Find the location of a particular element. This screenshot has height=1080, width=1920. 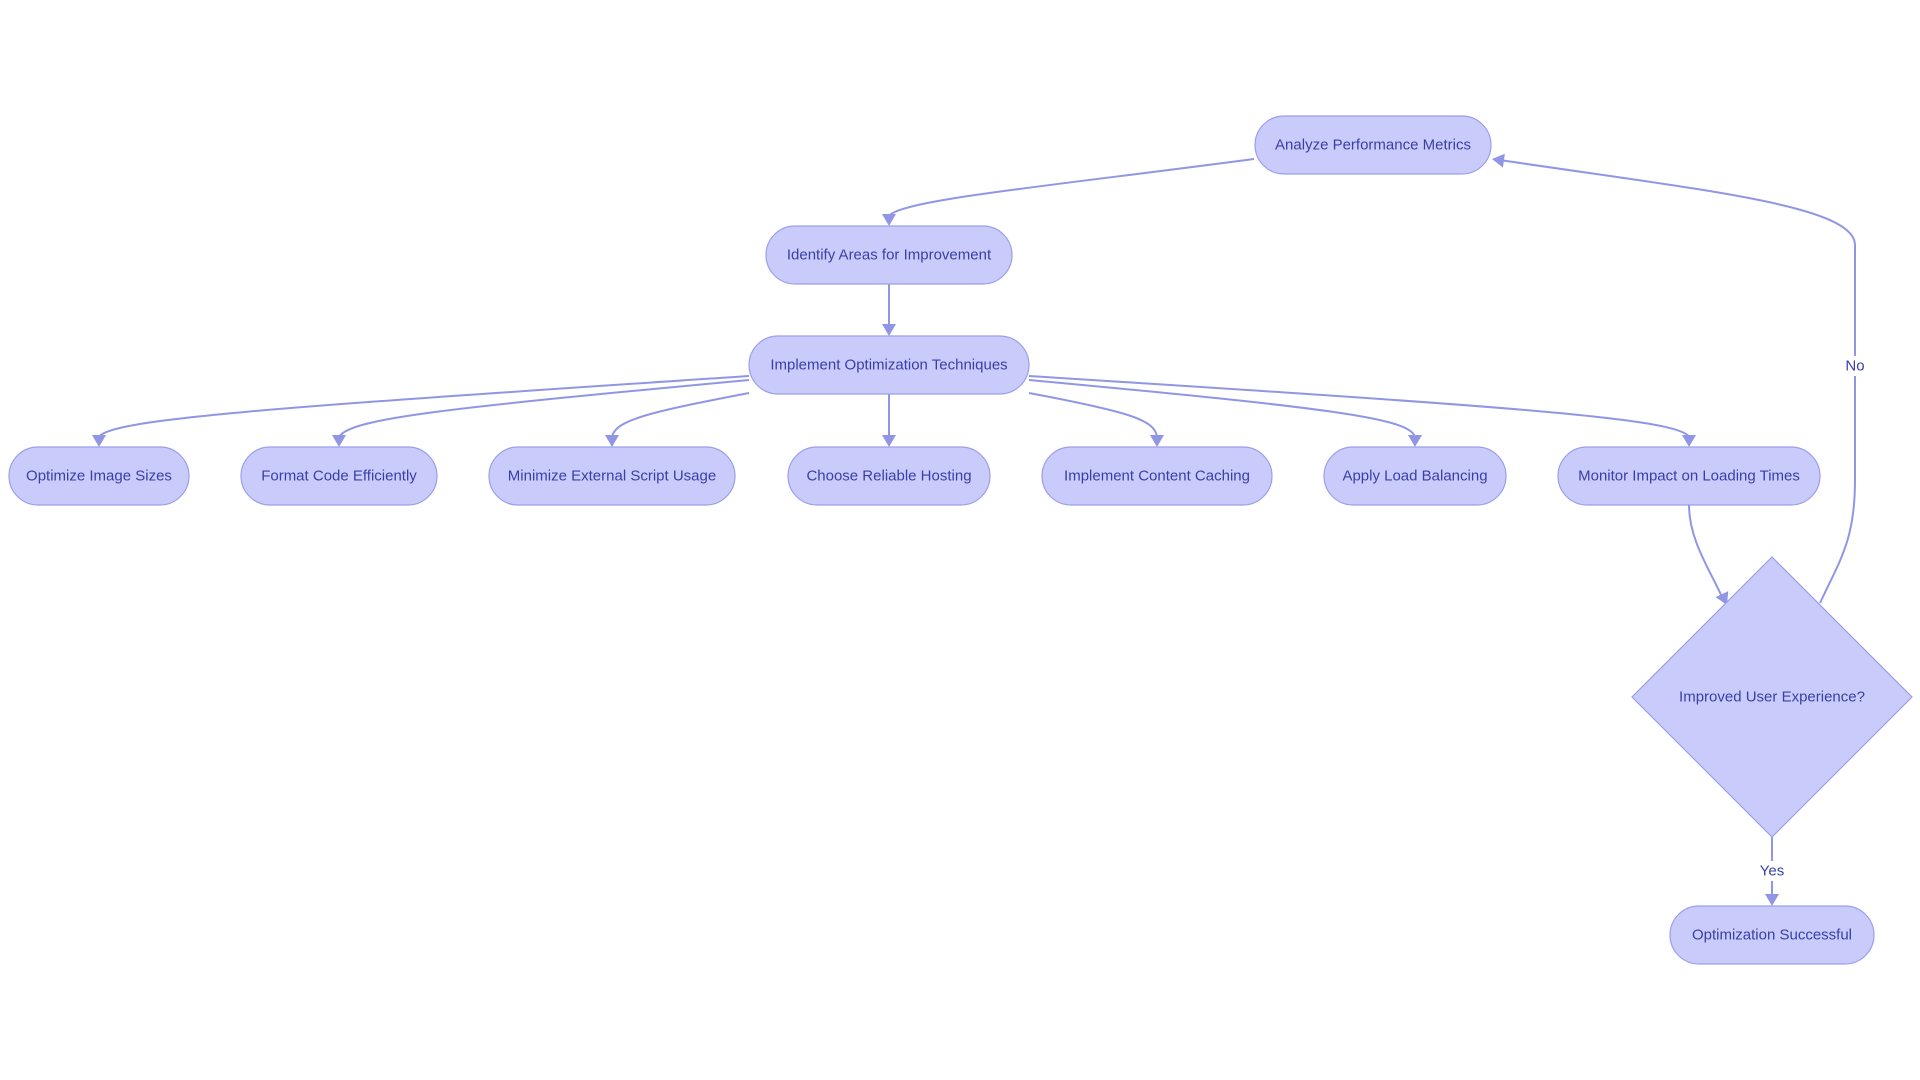

edge-implement-to-caching is located at coordinates (1096, 419).